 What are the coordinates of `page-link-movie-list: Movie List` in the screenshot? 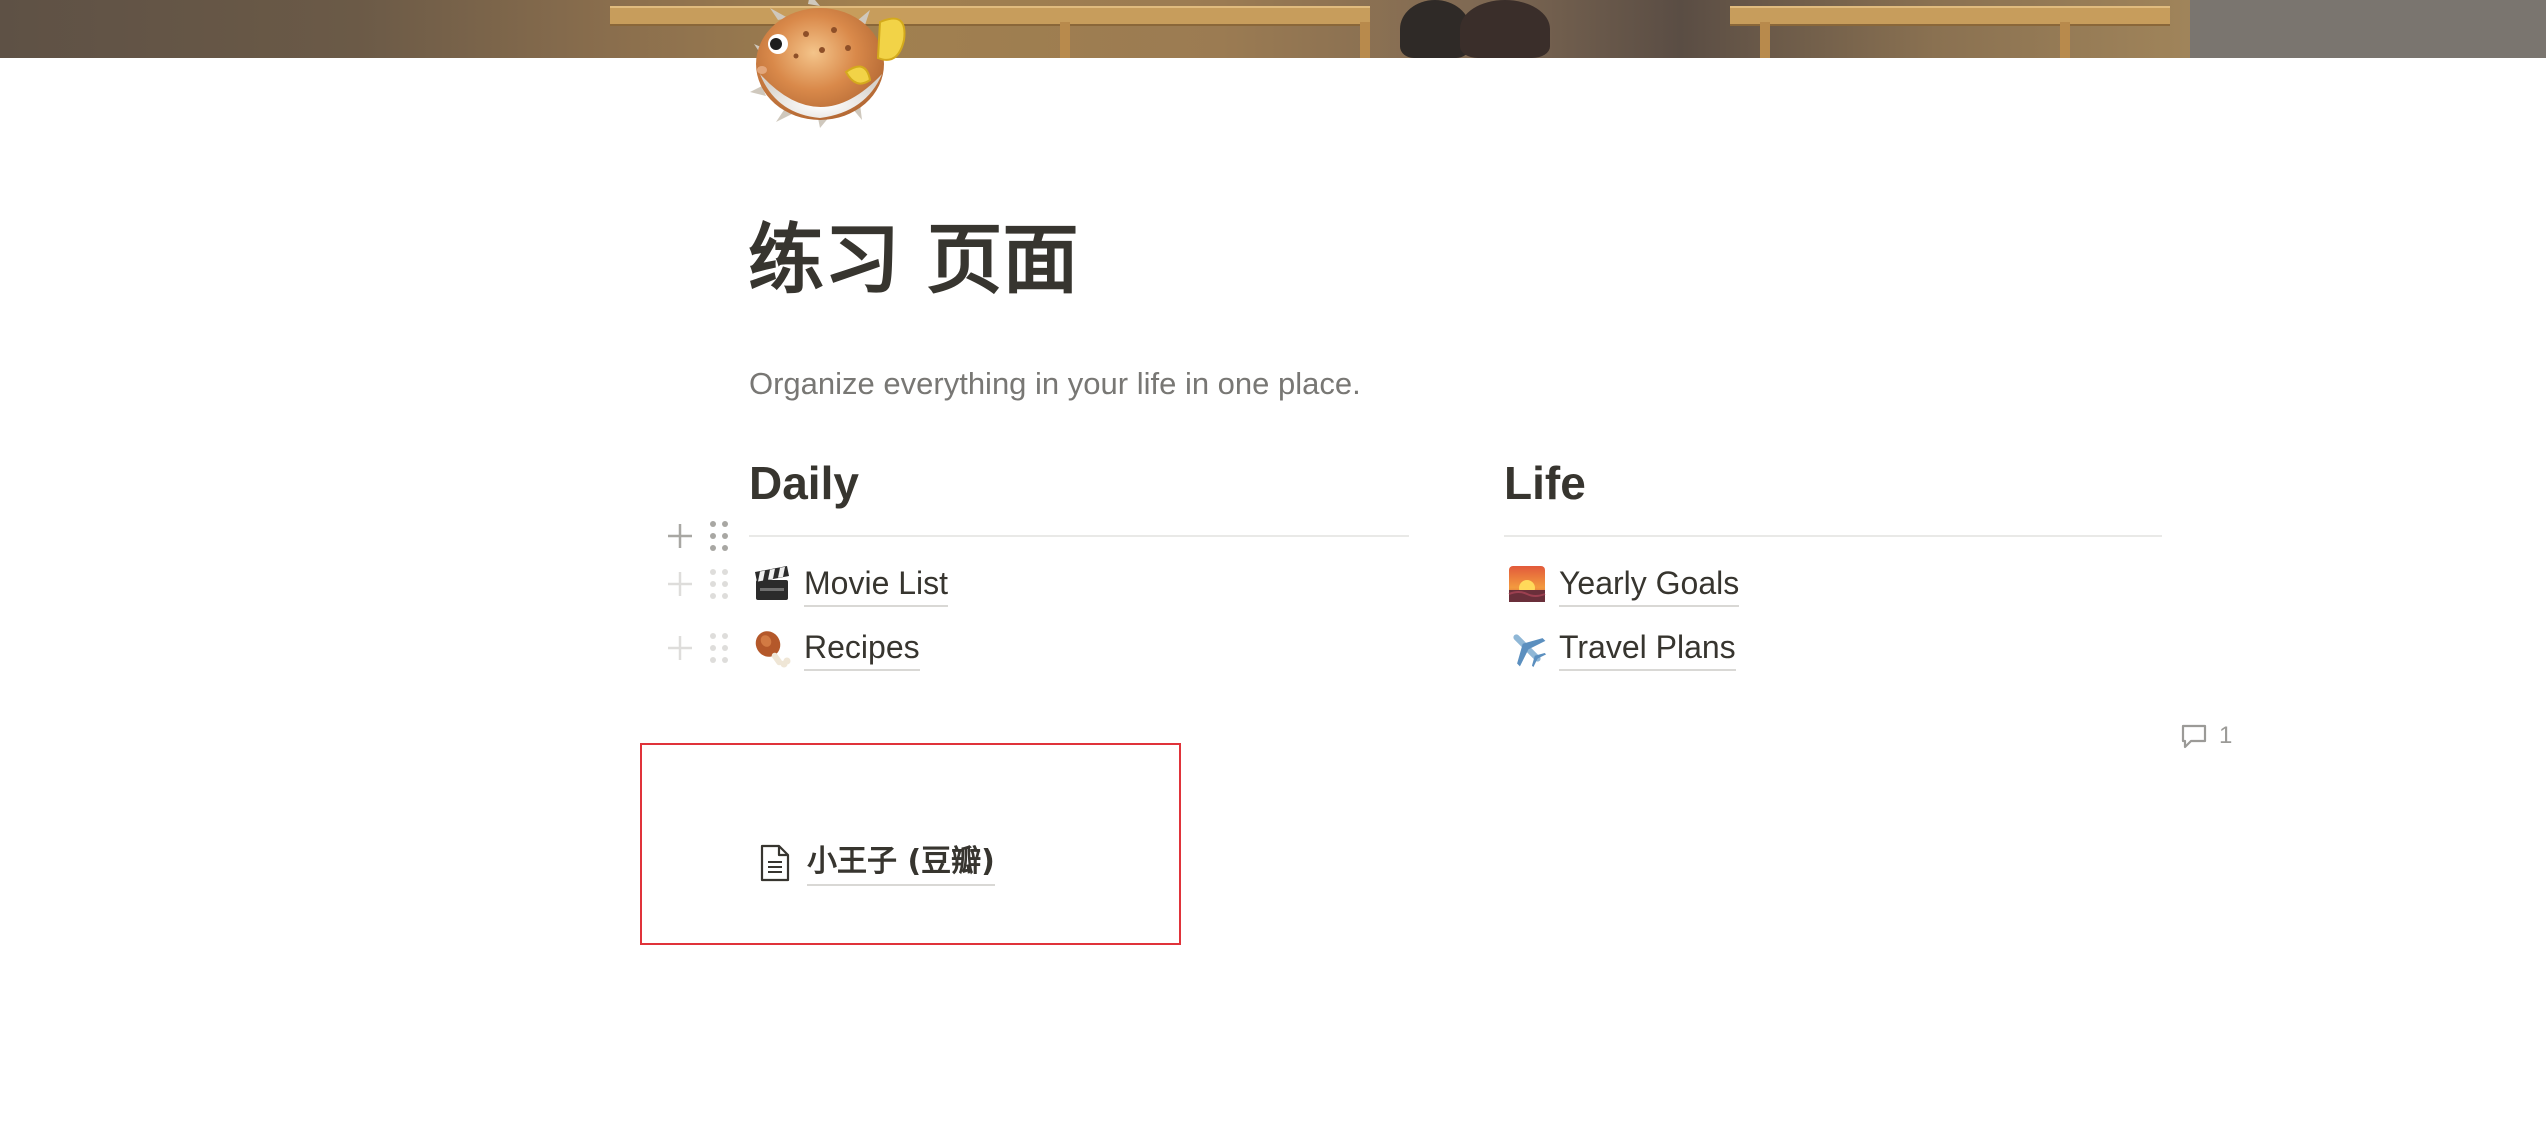 It's located at (849, 584).